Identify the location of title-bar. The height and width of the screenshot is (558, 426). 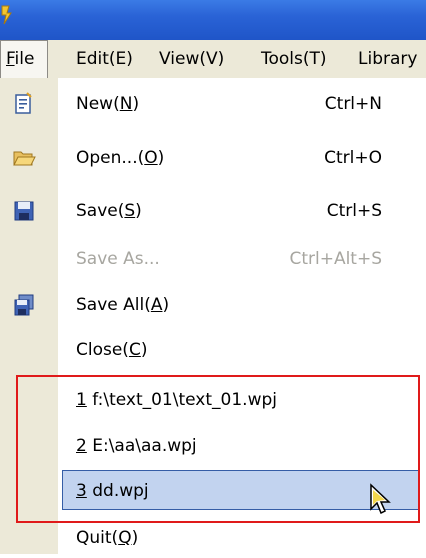
(213, 20).